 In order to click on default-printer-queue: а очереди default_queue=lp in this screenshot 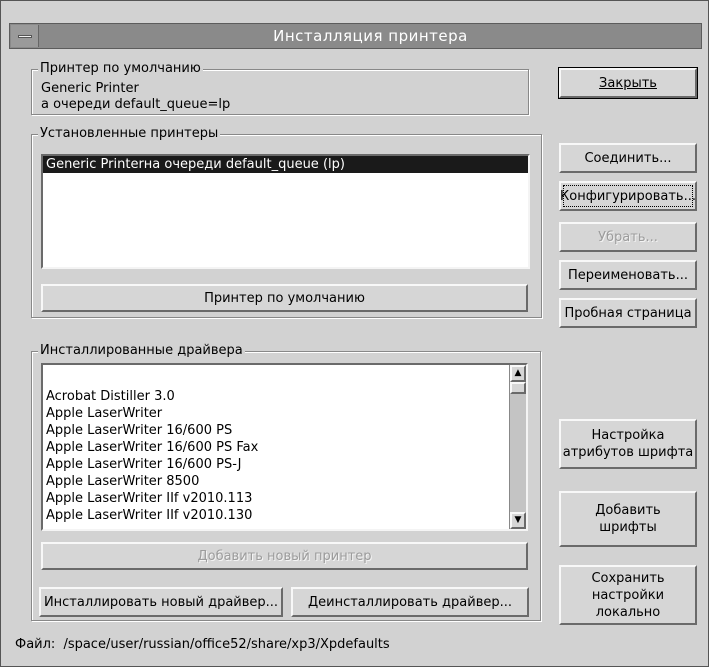, I will do `click(136, 104)`.